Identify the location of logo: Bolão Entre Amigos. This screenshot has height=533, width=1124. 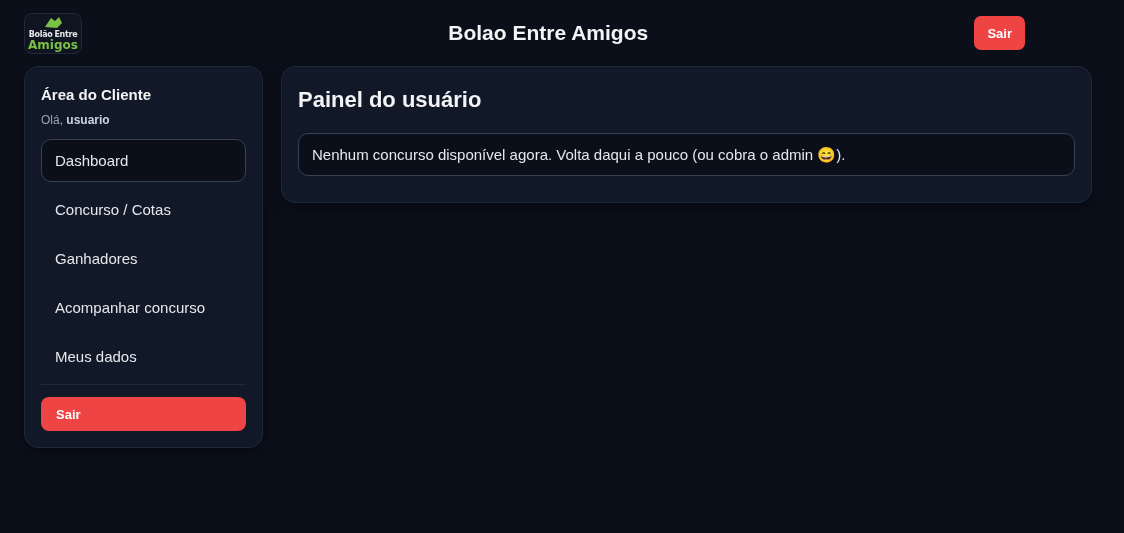
(53, 33).